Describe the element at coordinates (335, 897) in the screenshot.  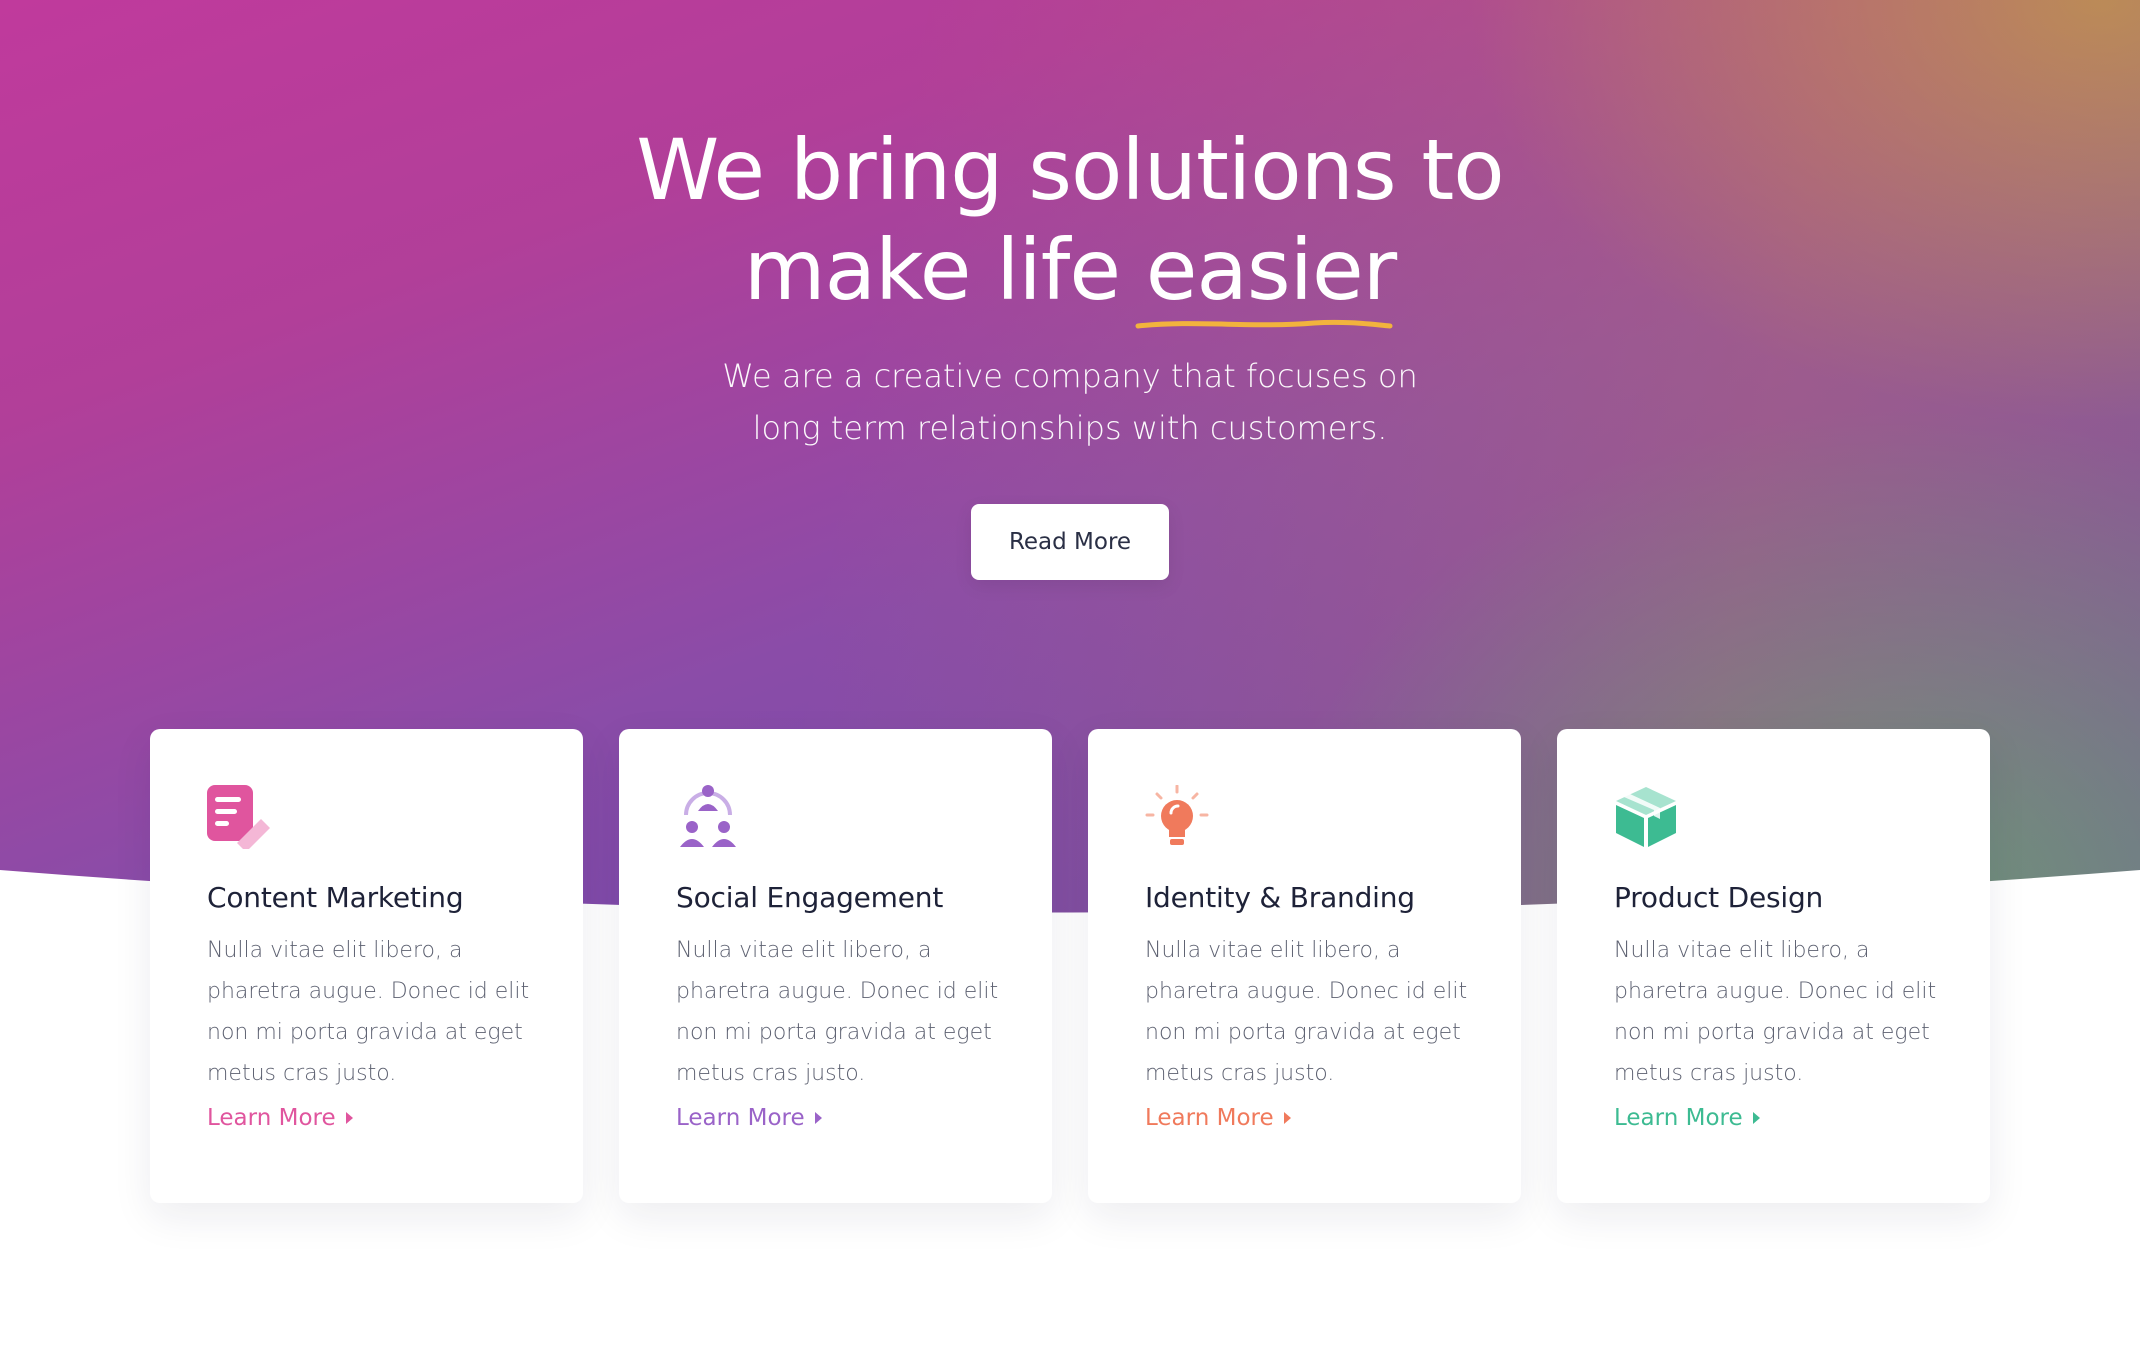
I see `card-title: Content Marketing` at that location.